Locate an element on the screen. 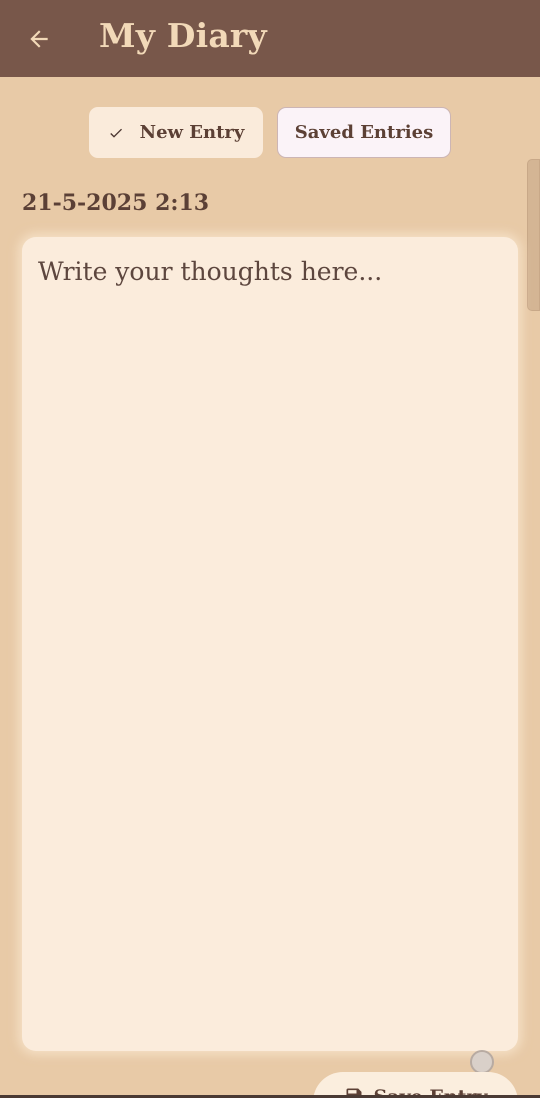 The width and height of the screenshot is (540, 1098). tab-new-entry: New Entry is located at coordinates (176, 132).